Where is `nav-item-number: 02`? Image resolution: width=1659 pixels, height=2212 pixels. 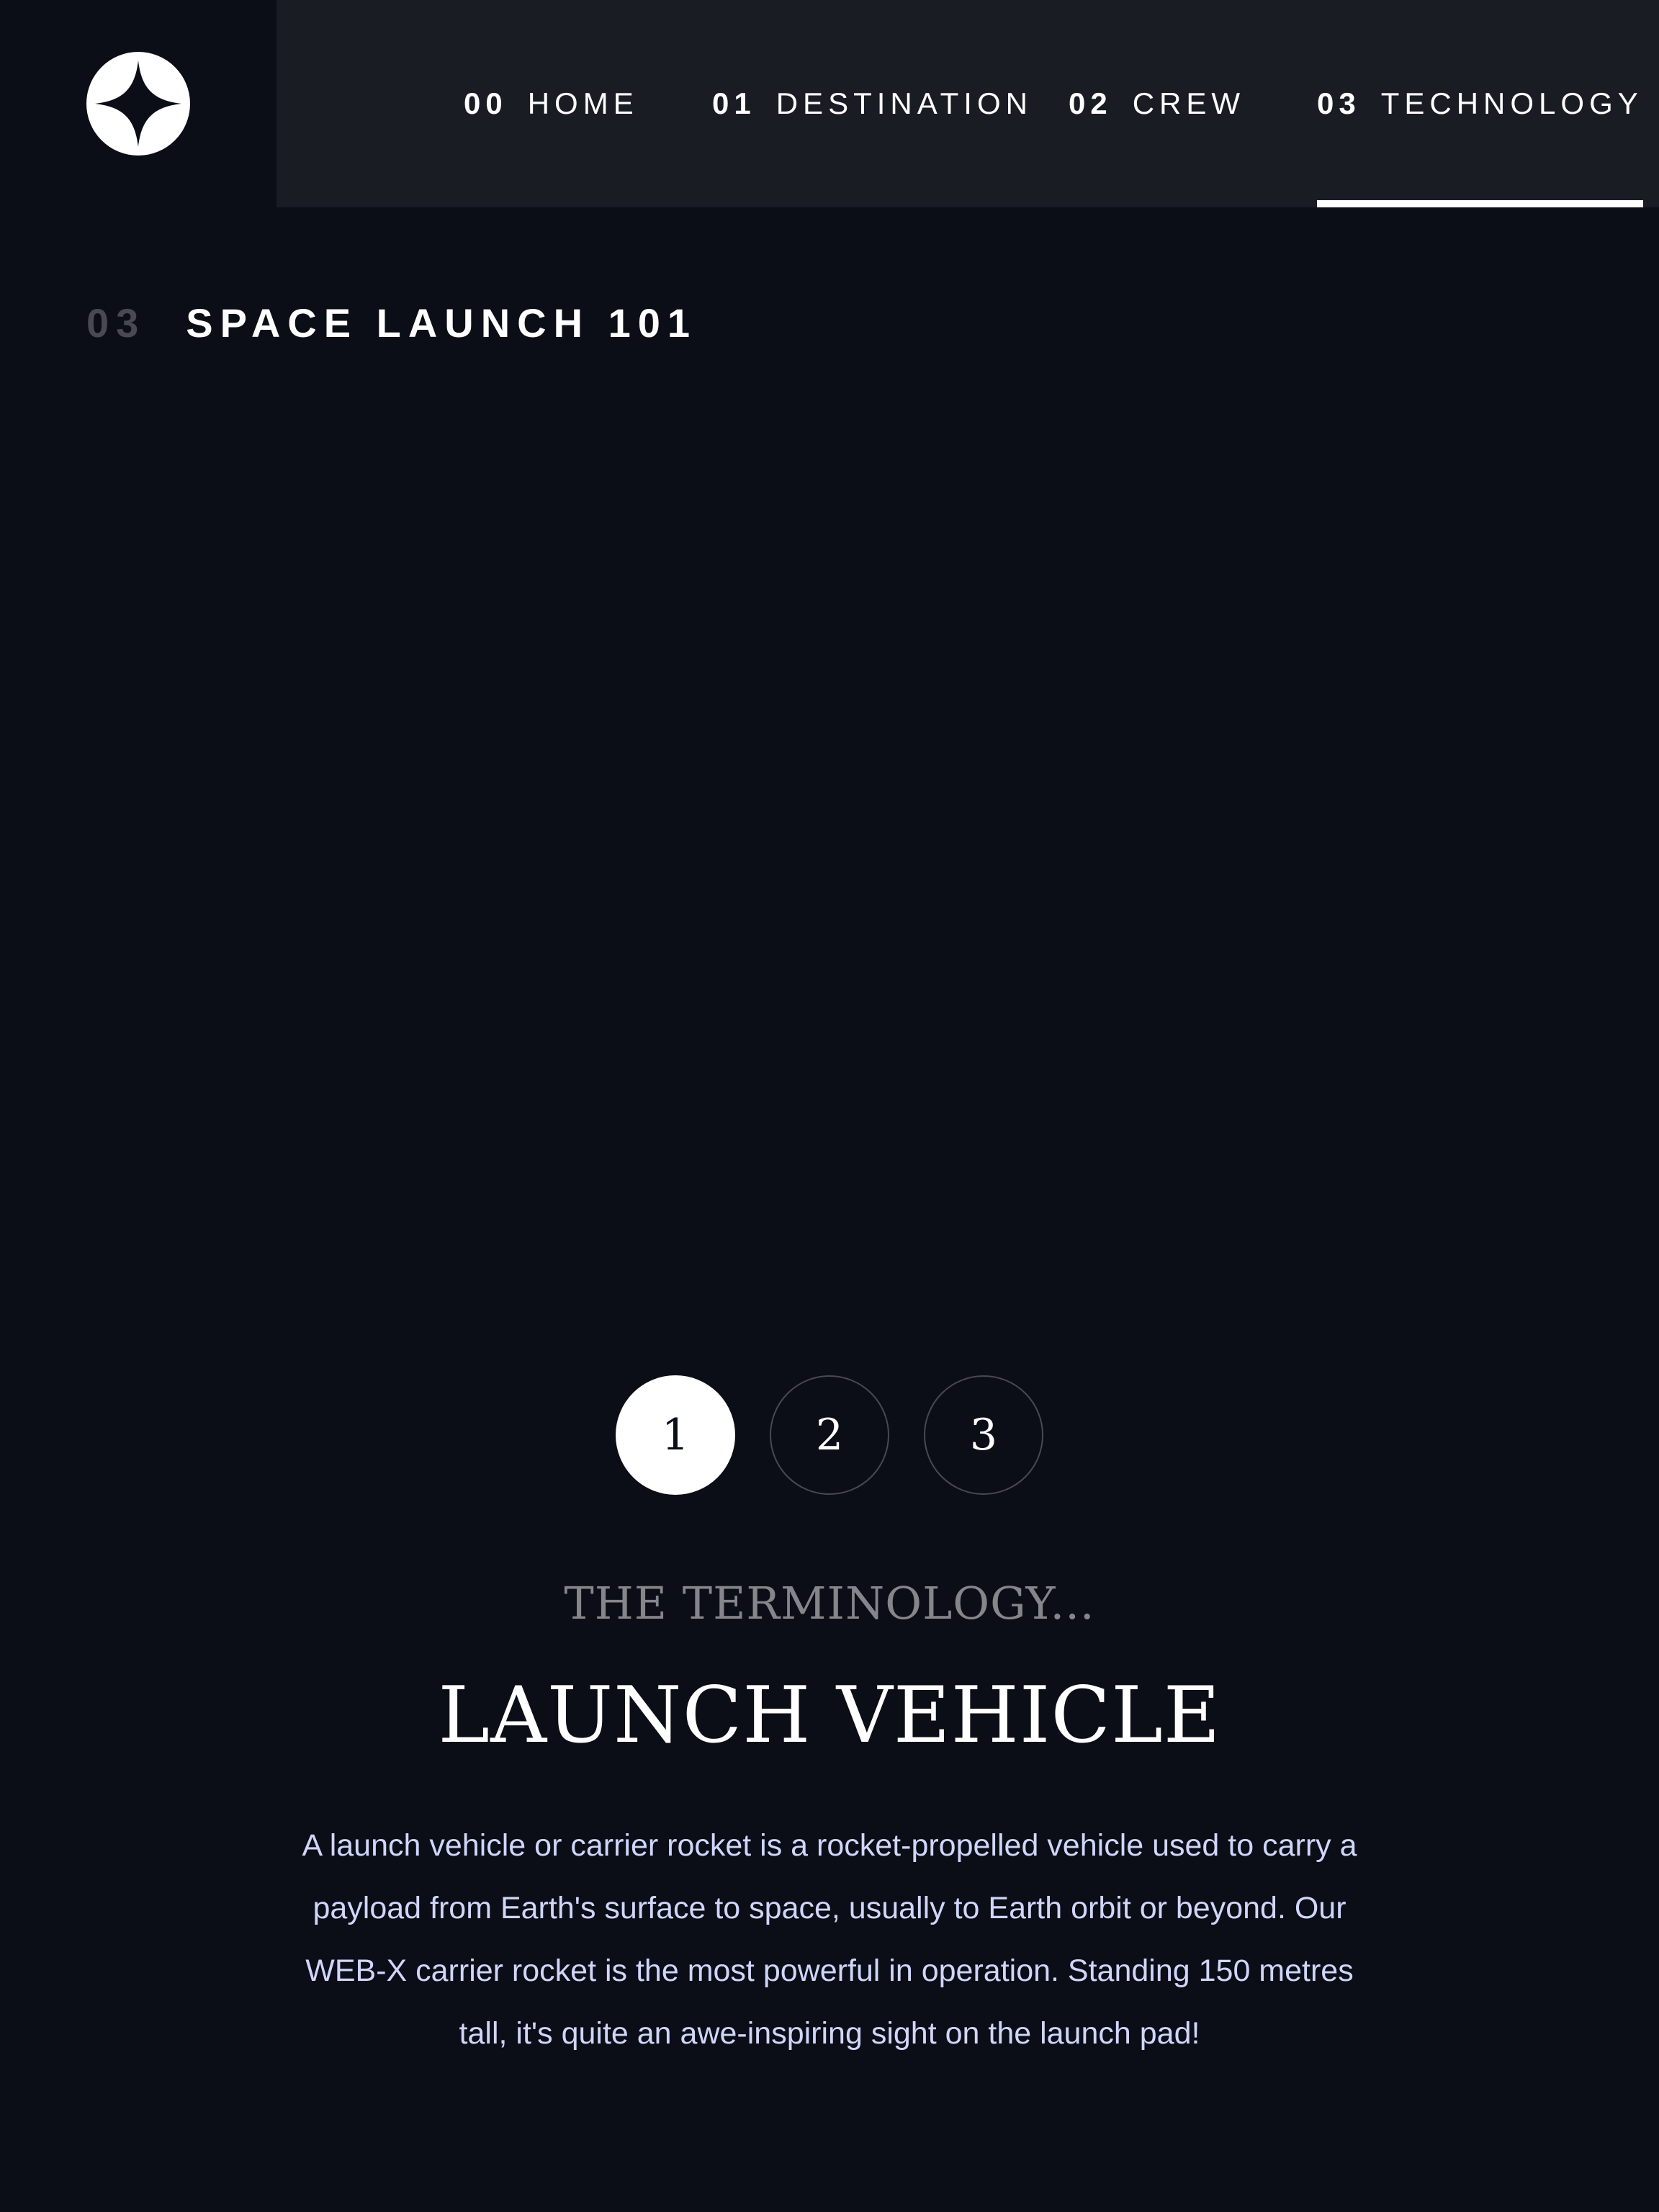
nav-item-number: 02 is located at coordinates (1090, 103).